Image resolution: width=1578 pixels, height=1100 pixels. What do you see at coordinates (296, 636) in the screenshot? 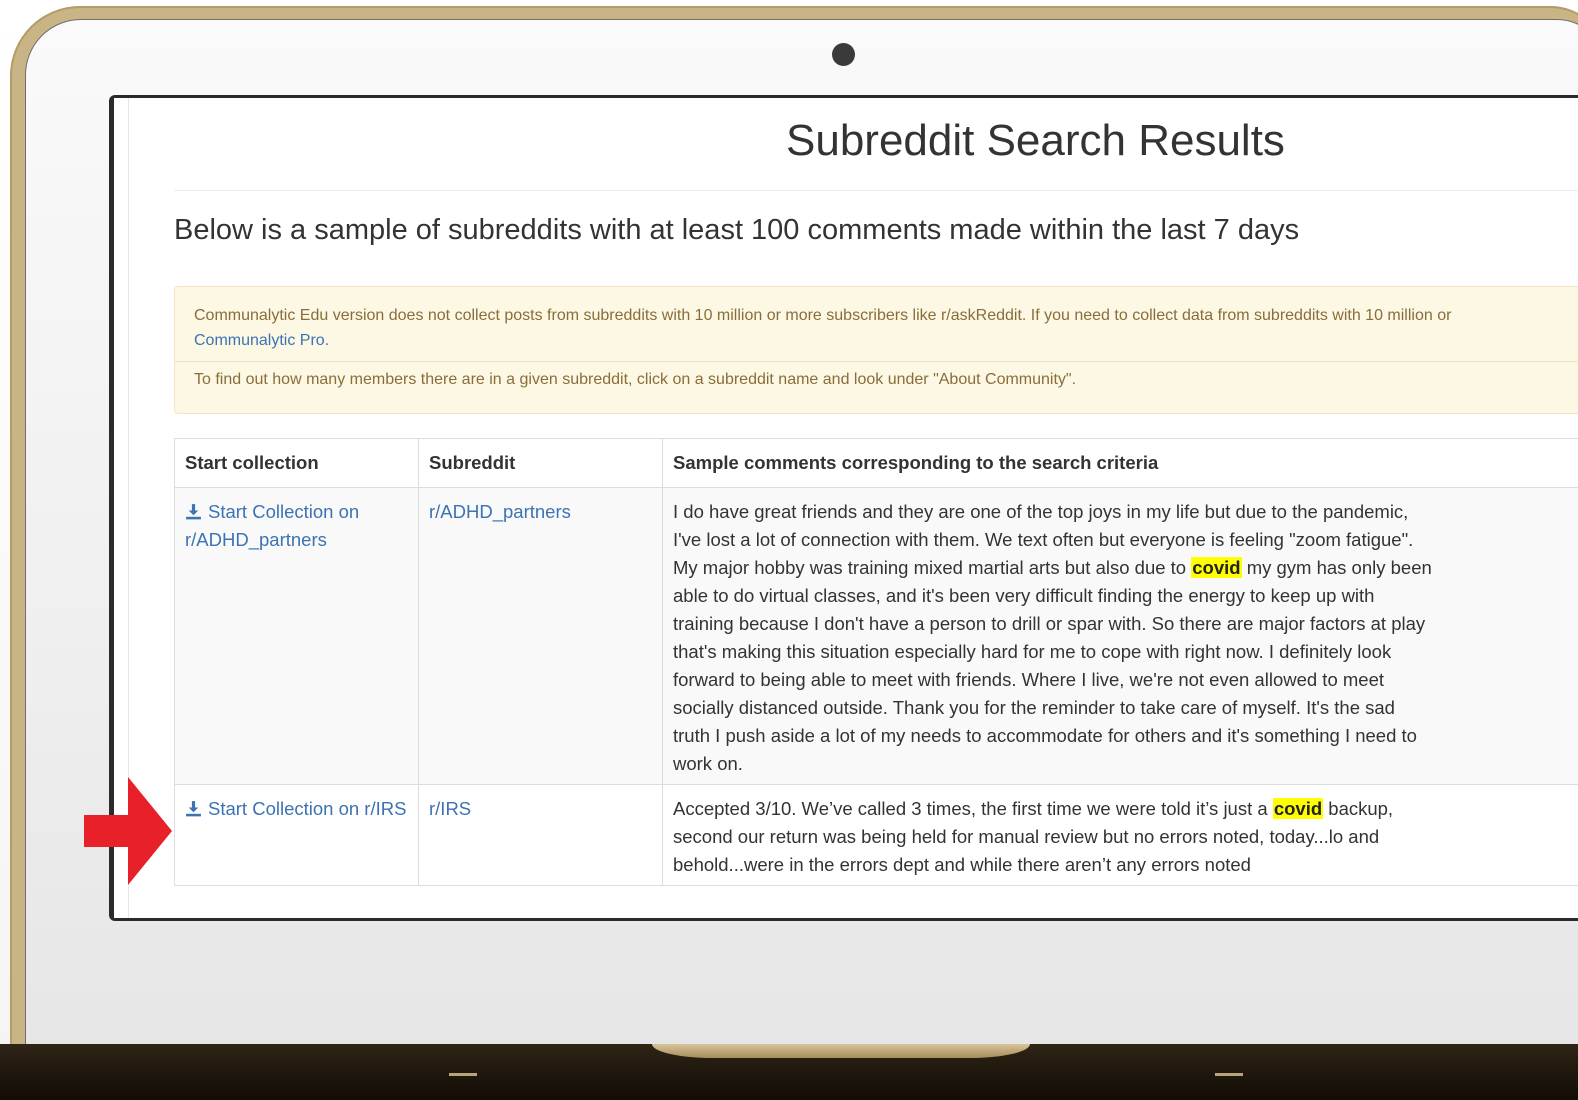
I see `start-collection-cell: Start Collection on r/ADHD_partners` at bounding box center [296, 636].